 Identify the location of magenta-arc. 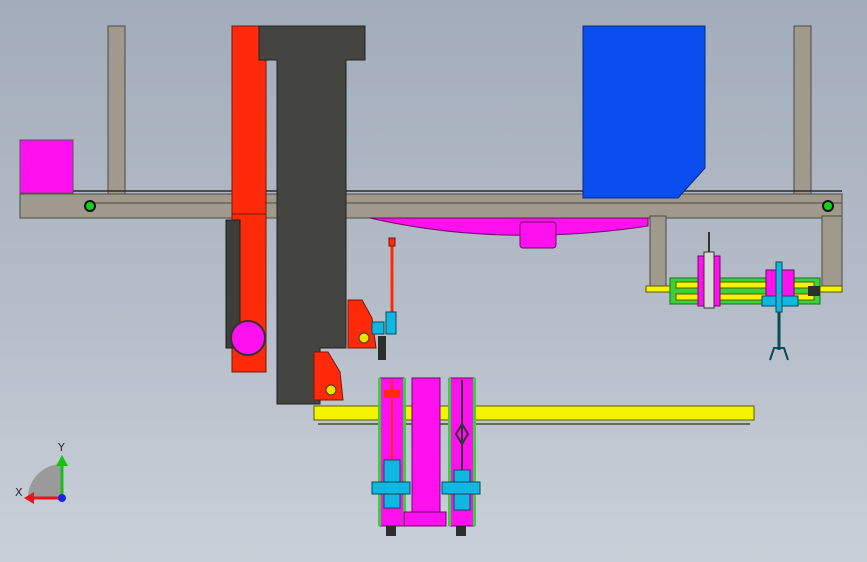
(509, 226).